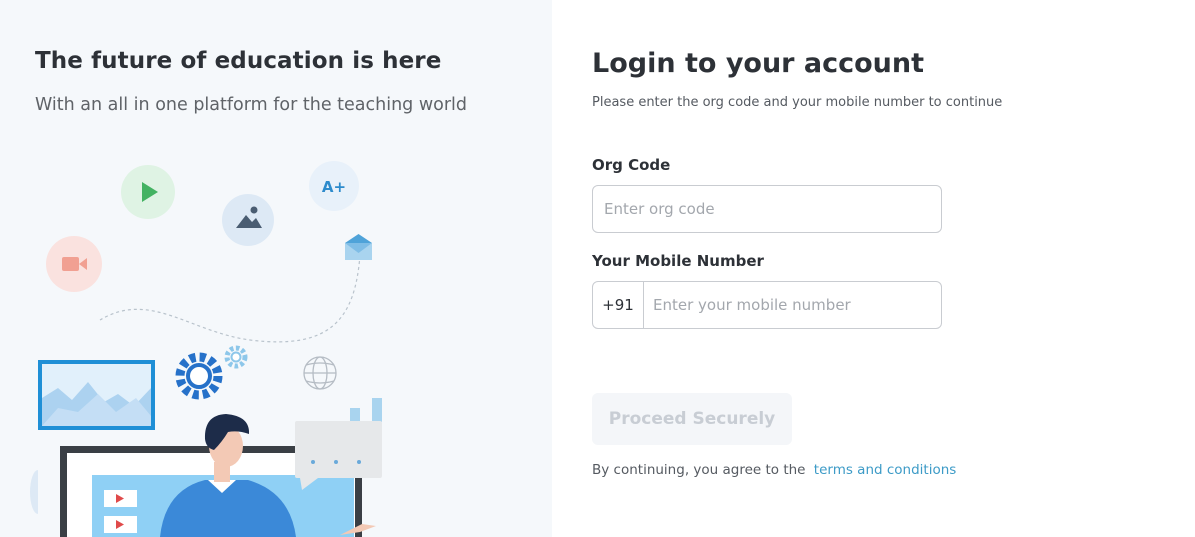  What do you see at coordinates (678, 261) in the screenshot?
I see `mobile-number-label: Your Mobile Number` at bounding box center [678, 261].